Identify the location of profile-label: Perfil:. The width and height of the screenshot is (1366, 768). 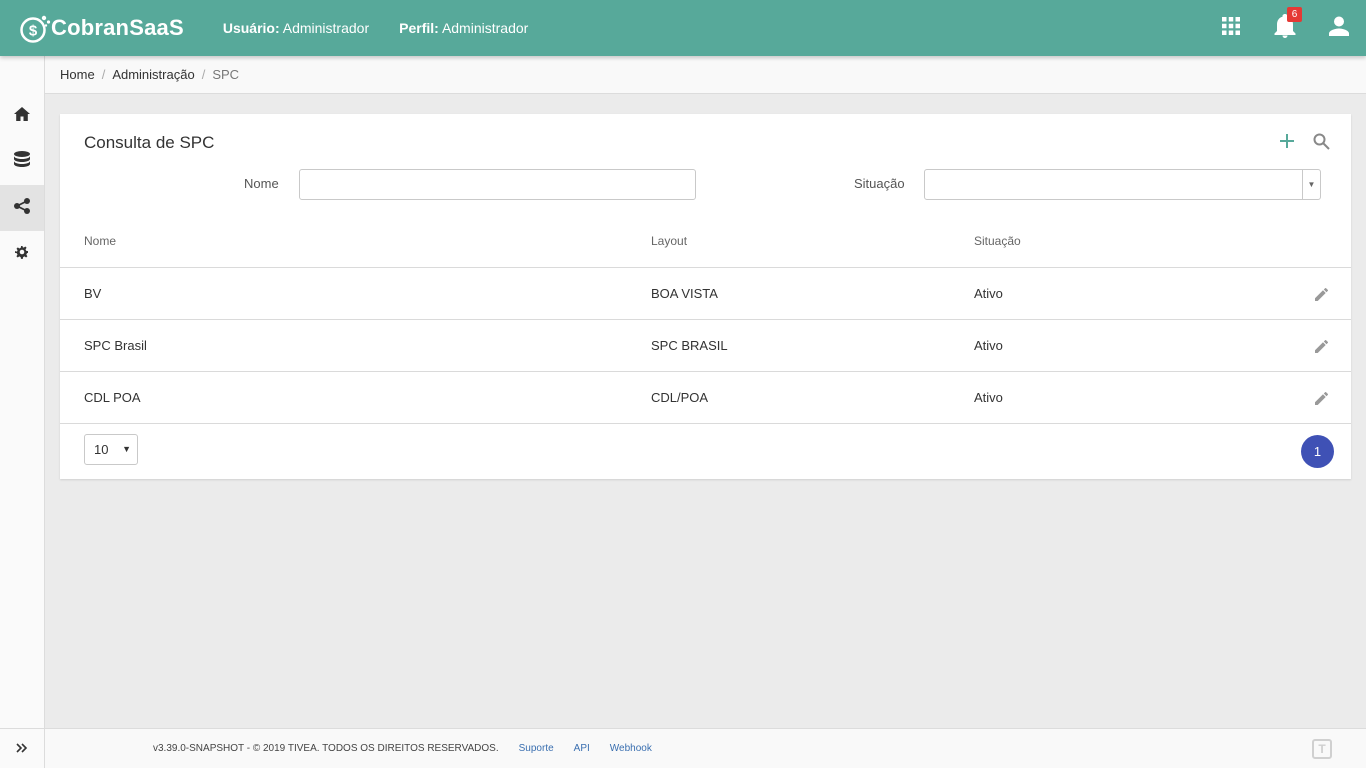
(419, 28).